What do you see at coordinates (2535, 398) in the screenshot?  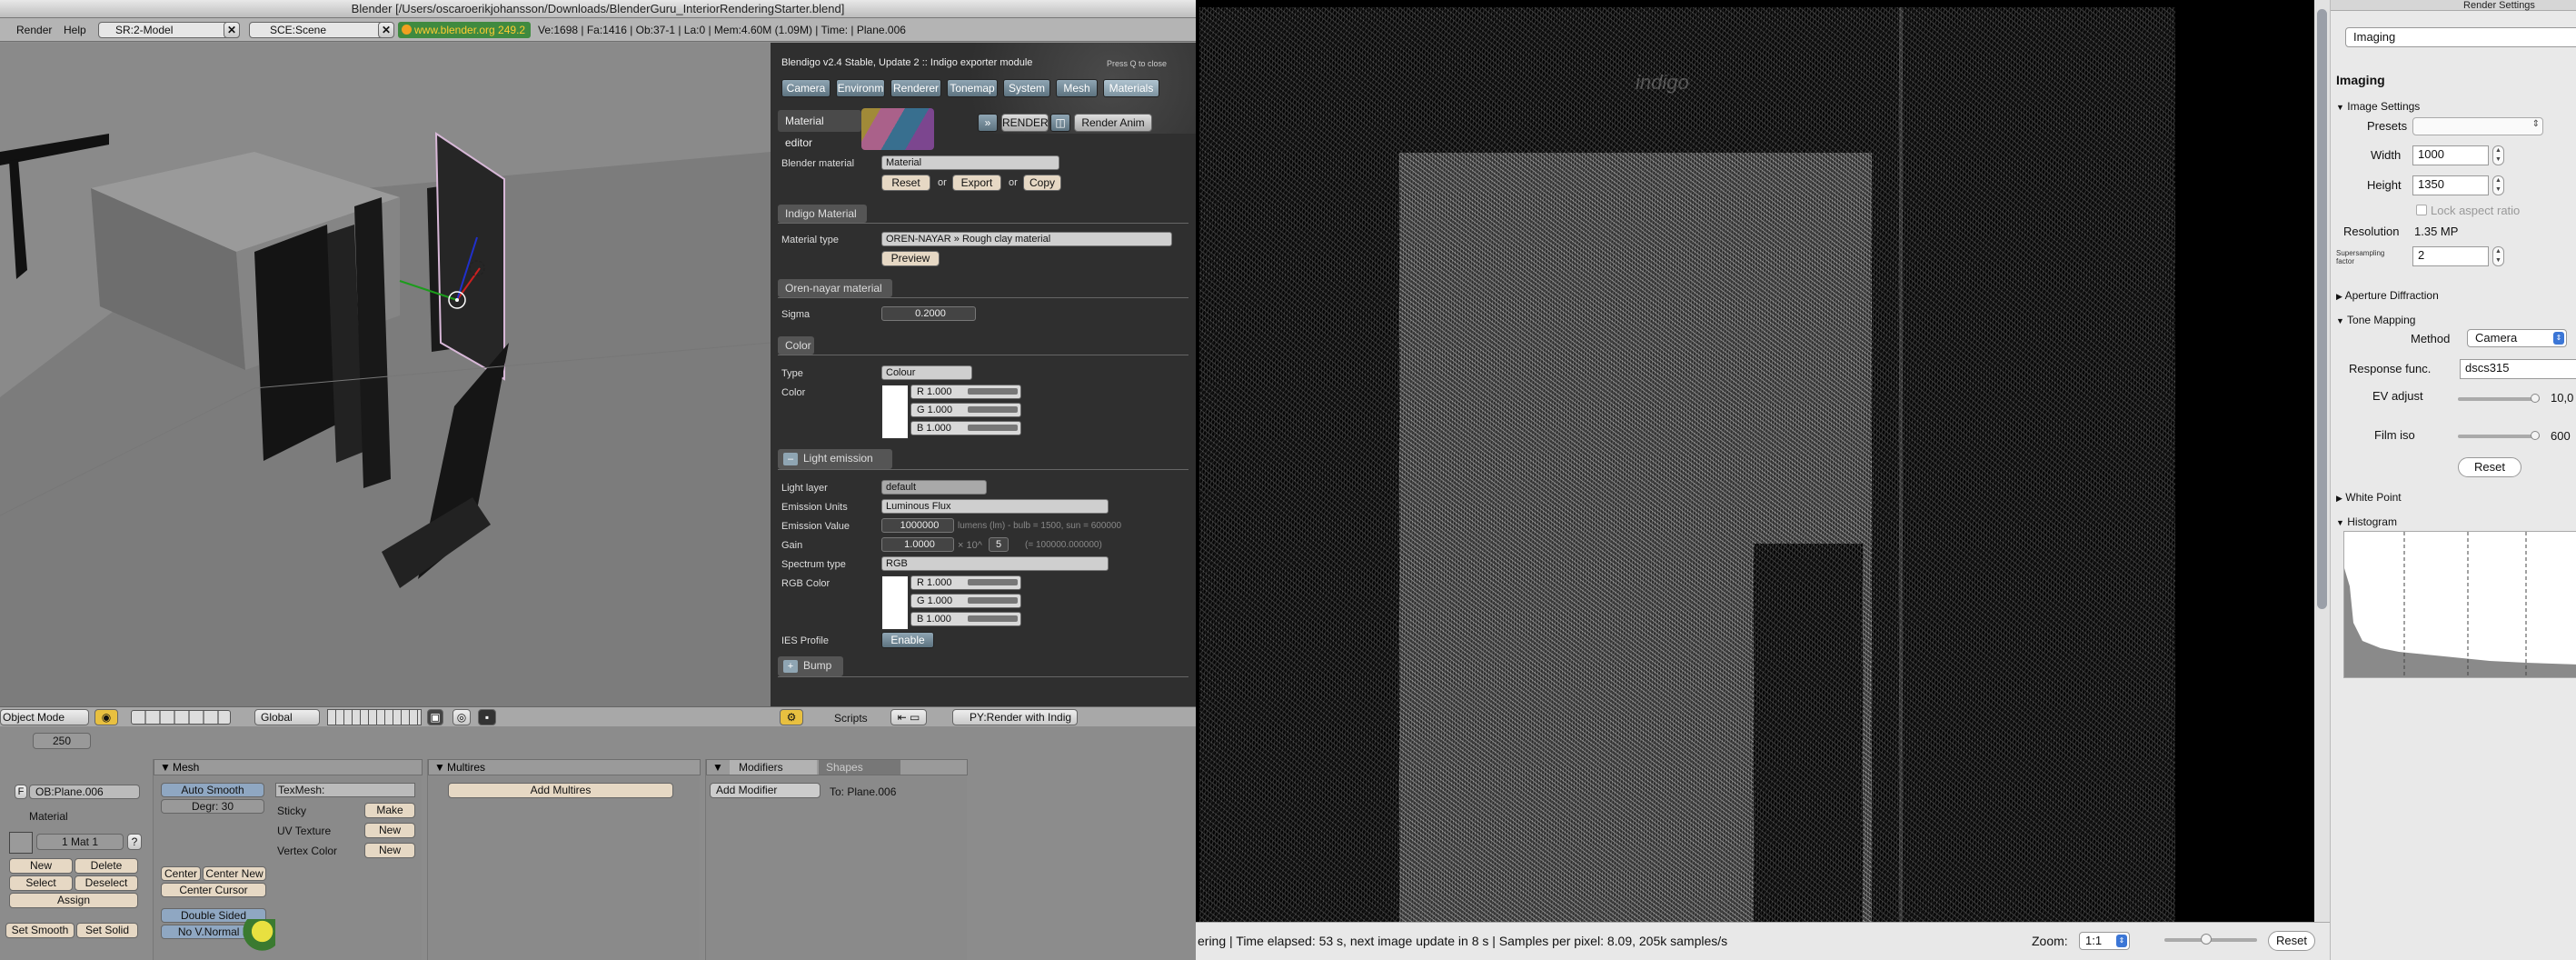 I see `ev-slider-thumb` at bounding box center [2535, 398].